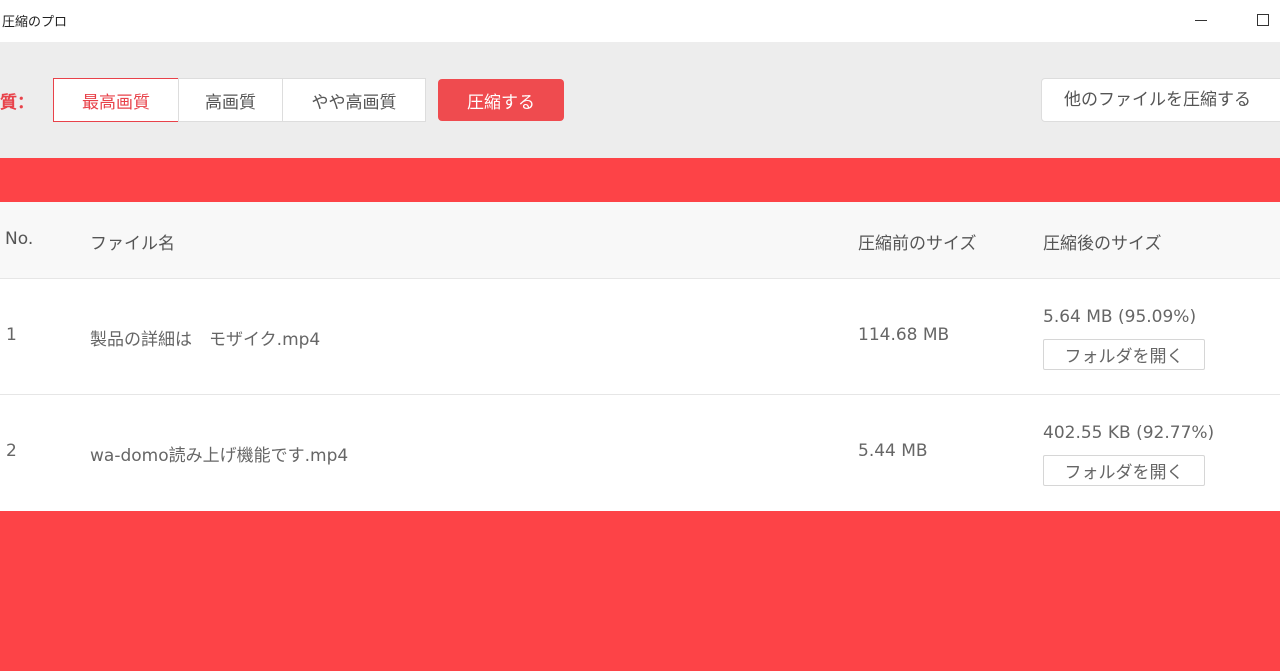 This screenshot has height=671, width=1280. What do you see at coordinates (35, 22) in the screenshot?
I see `app-title: 圧縮のプロ` at bounding box center [35, 22].